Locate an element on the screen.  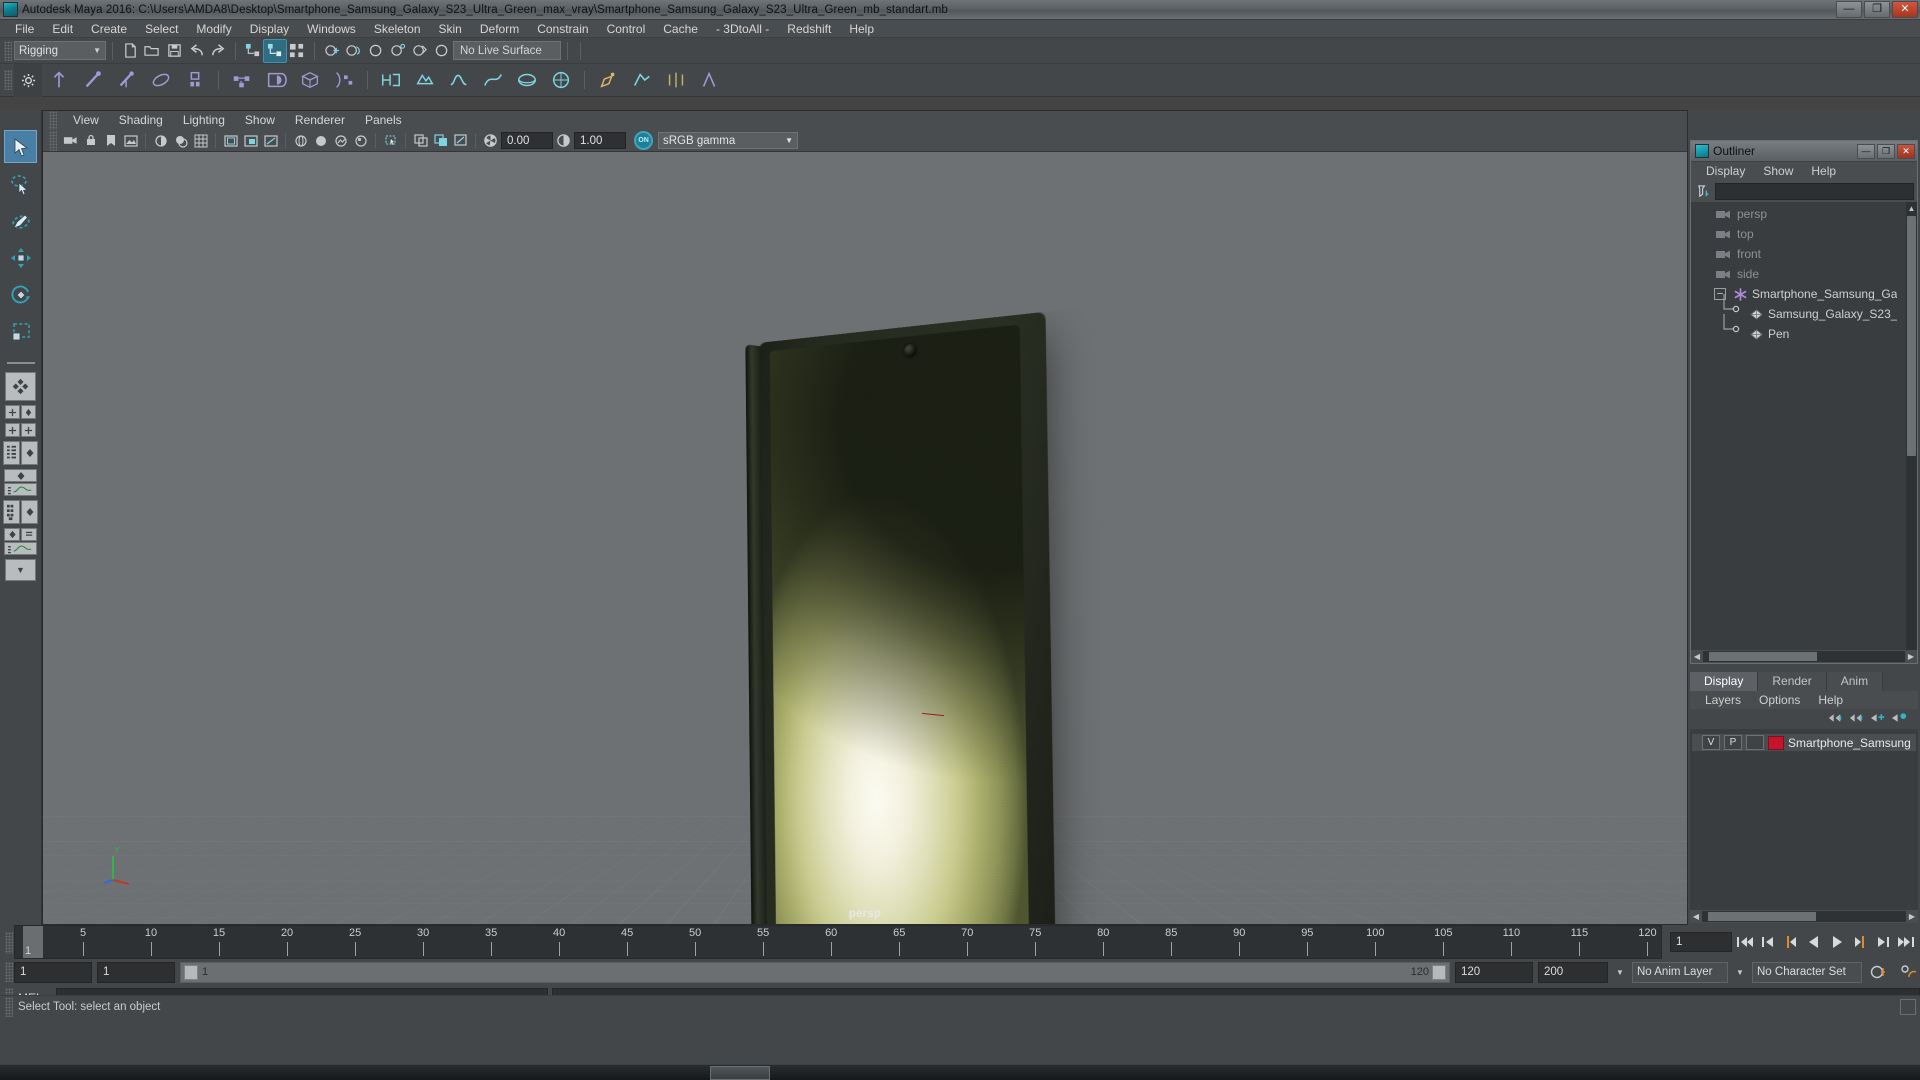
menu-create: Create is located at coordinates (109, 29).